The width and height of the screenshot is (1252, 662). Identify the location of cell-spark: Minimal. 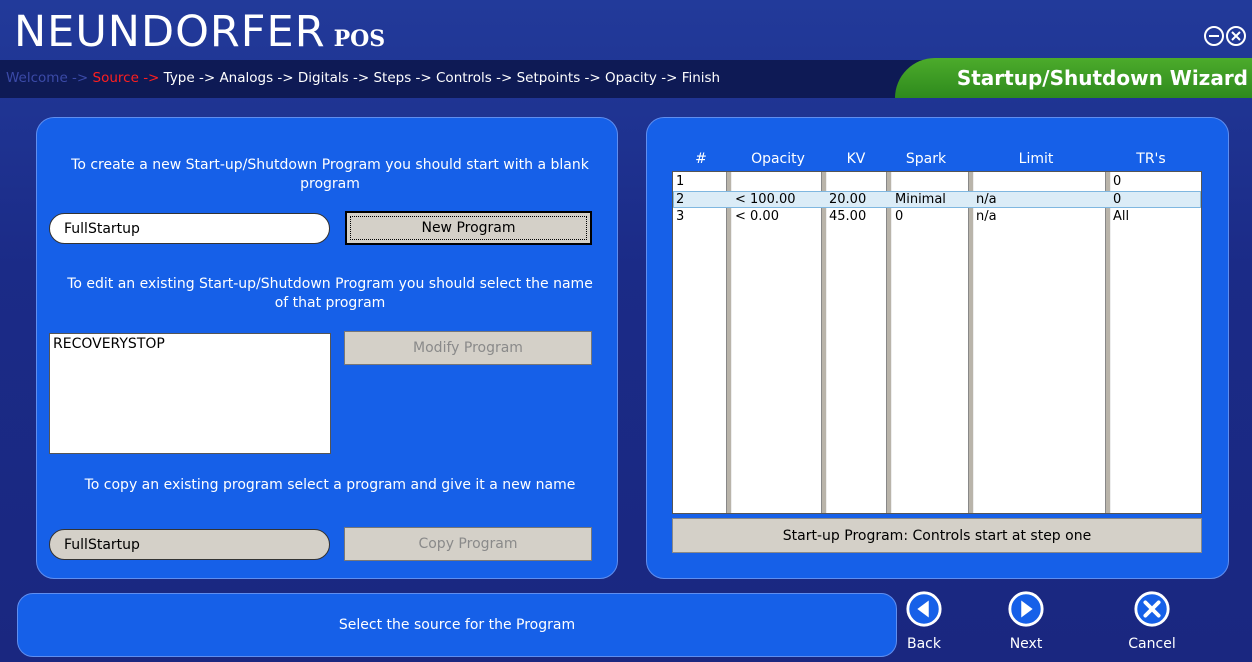
(920, 199).